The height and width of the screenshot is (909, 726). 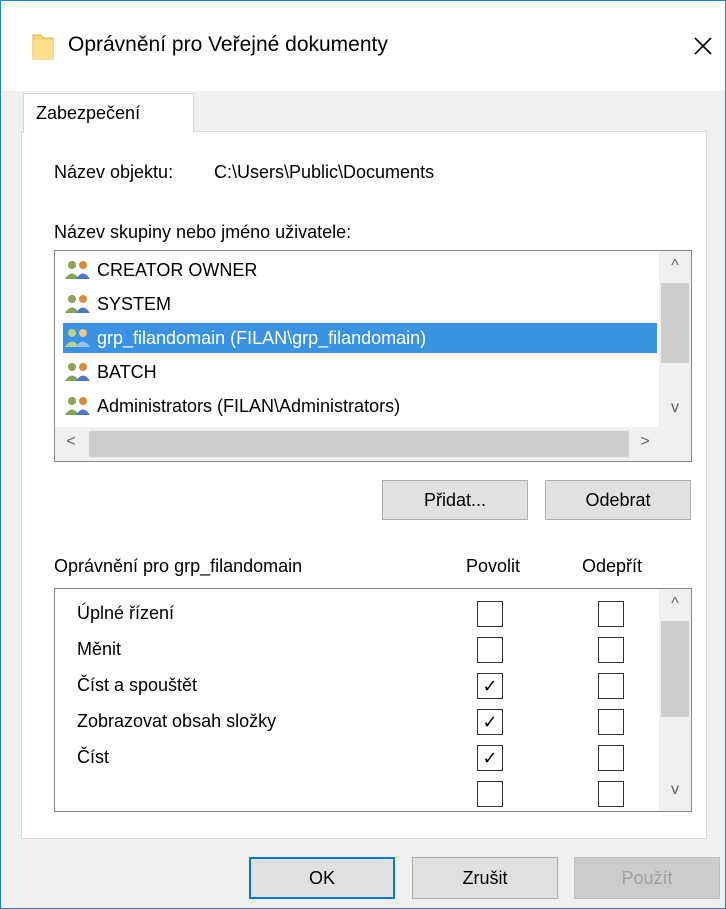 I want to click on group-list-horizontal-scrollbar: < >, so click(x=358, y=444).